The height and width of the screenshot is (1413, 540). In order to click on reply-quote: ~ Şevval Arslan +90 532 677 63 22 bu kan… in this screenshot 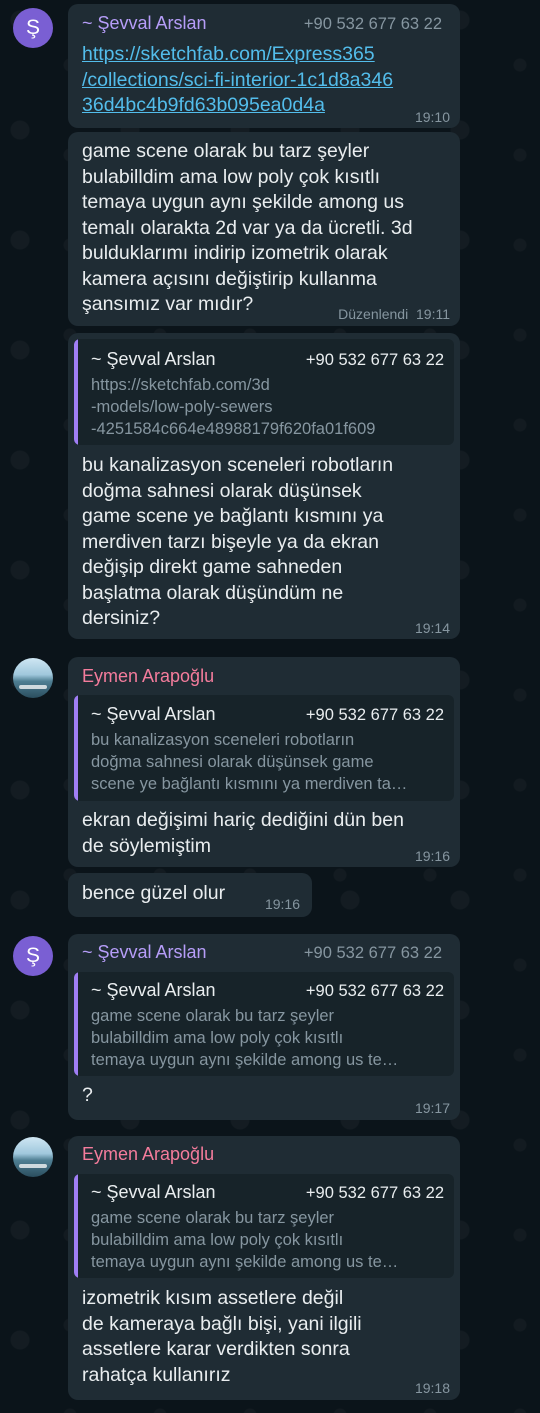, I will do `click(264, 748)`.